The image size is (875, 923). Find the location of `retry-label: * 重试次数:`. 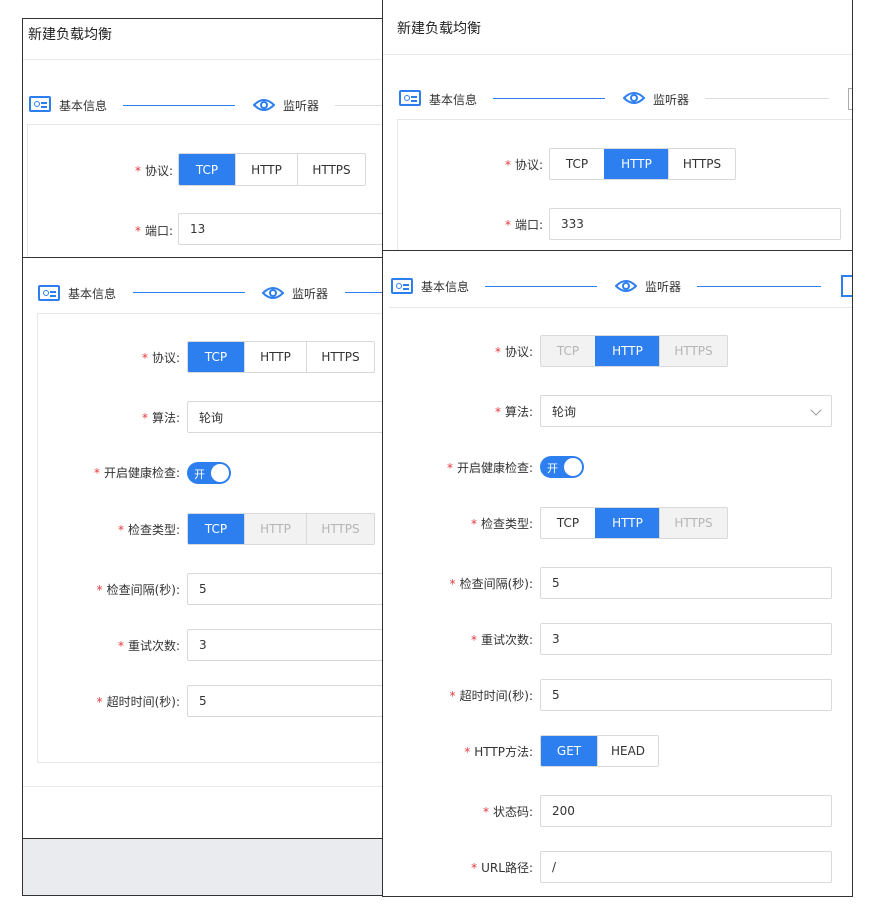

retry-label: * 重试次数: is located at coordinates (148, 646).